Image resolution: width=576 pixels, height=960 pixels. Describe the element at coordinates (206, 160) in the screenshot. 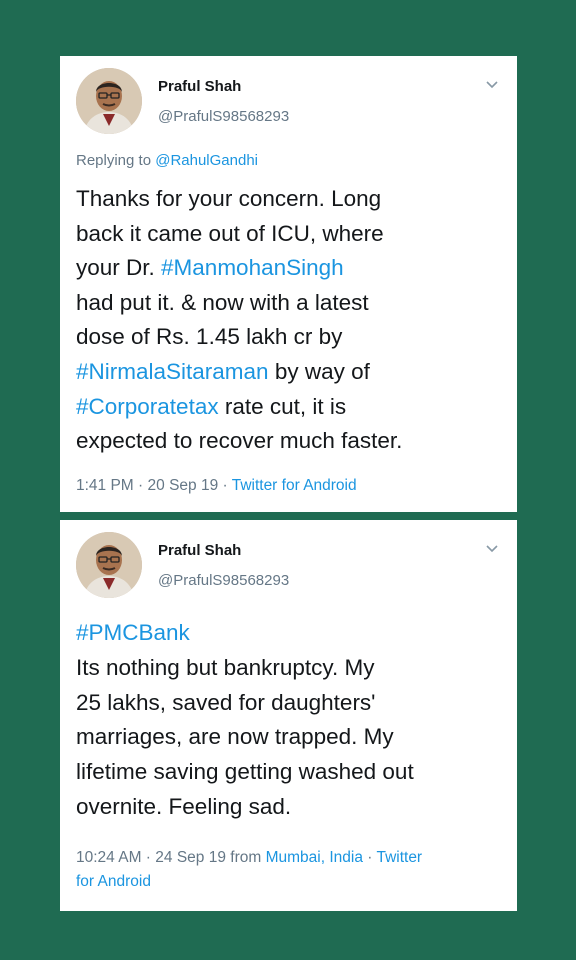

I see `replying-to-mention: @RahulGandhi` at that location.